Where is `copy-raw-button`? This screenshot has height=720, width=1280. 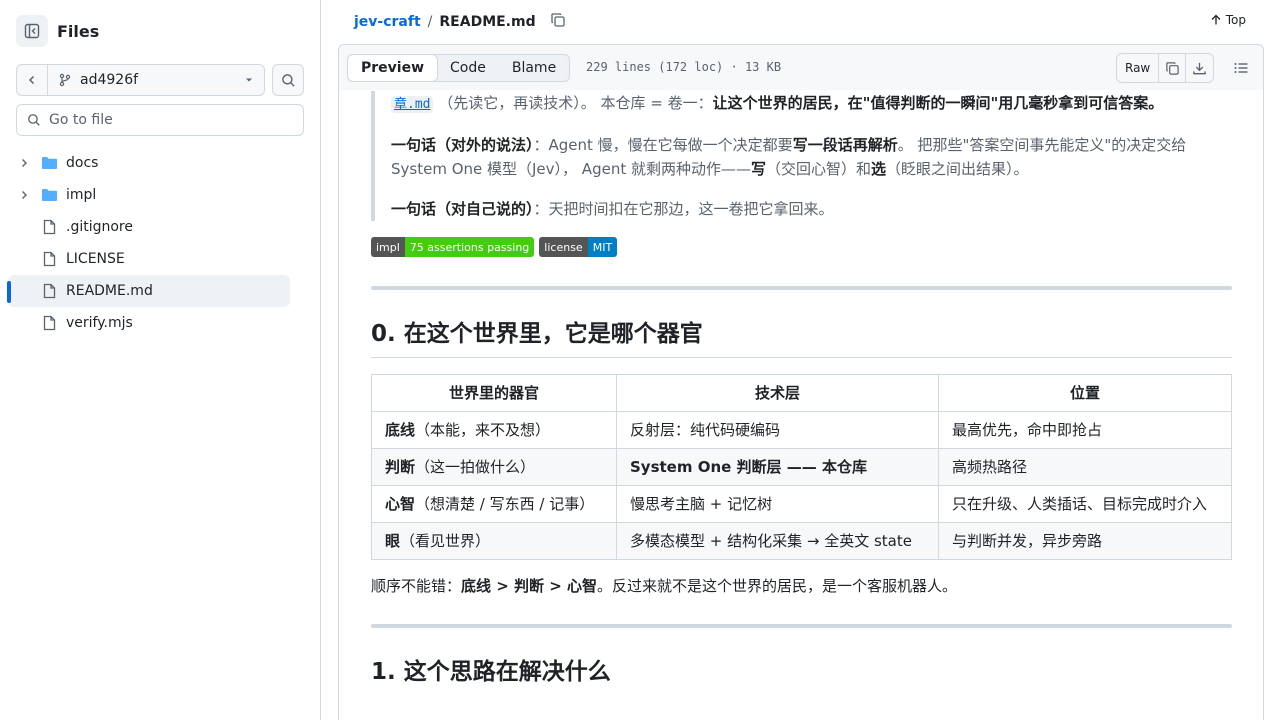
copy-raw-button is located at coordinates (1173, 68).